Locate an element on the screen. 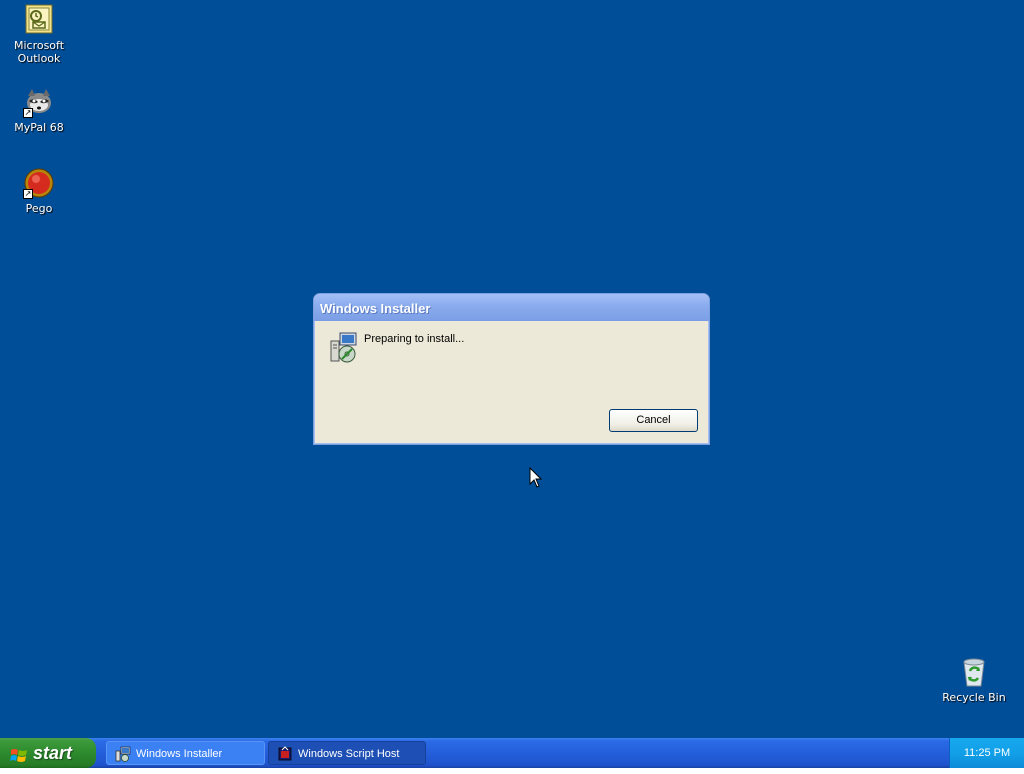 The height and width of the screenshot is (774, 1024). desktop-icon-outlook: Microsoft Outlook is located at coordinates (39, 34).